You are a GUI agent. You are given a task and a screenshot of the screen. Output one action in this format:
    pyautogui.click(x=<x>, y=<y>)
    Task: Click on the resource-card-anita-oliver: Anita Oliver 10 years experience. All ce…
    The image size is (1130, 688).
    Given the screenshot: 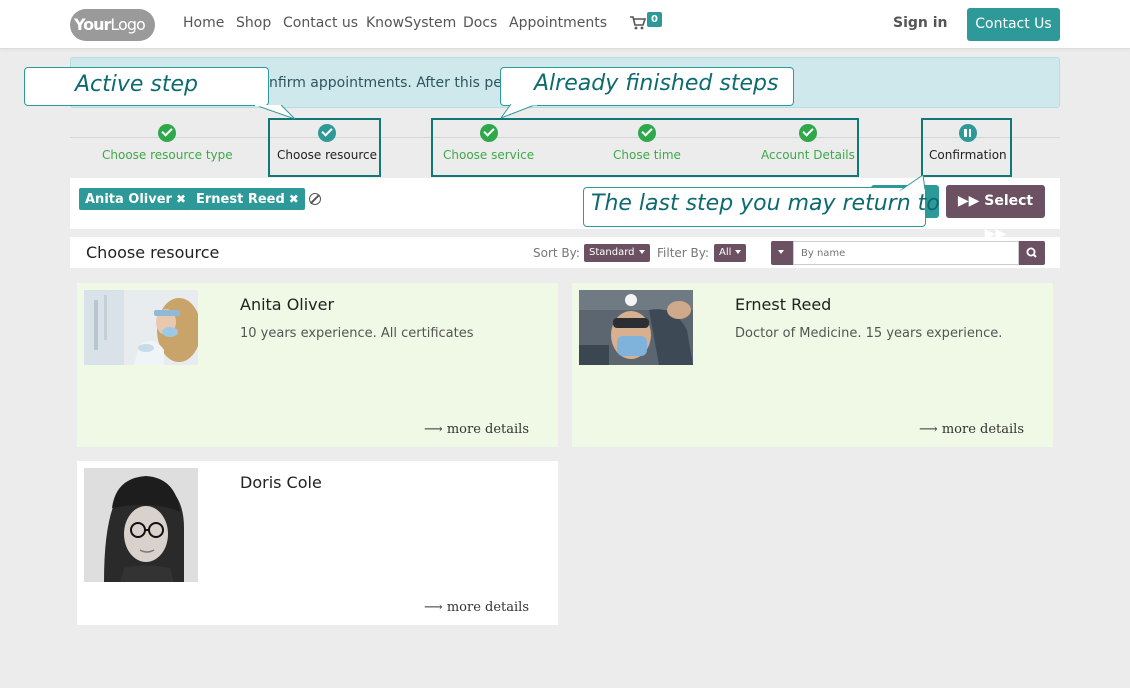 What is the action you would take?
    pyautogui.click(x=317, y=365)
    